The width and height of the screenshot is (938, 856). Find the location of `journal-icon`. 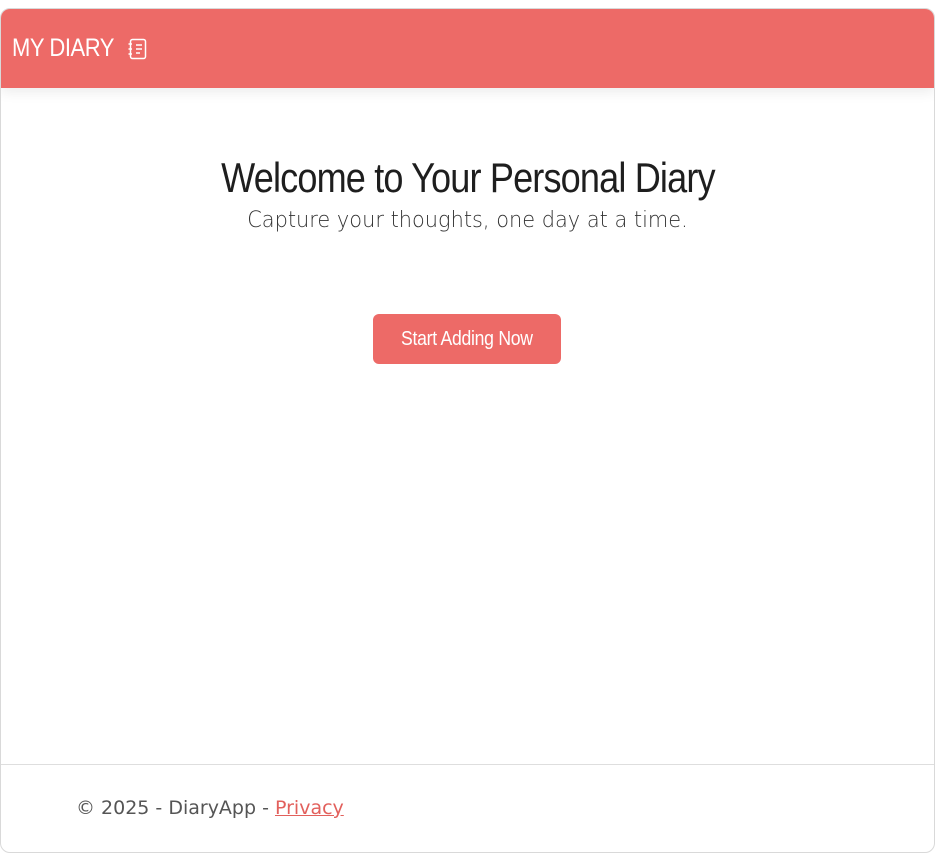

journal-icon is located at coordinates (138, 49).